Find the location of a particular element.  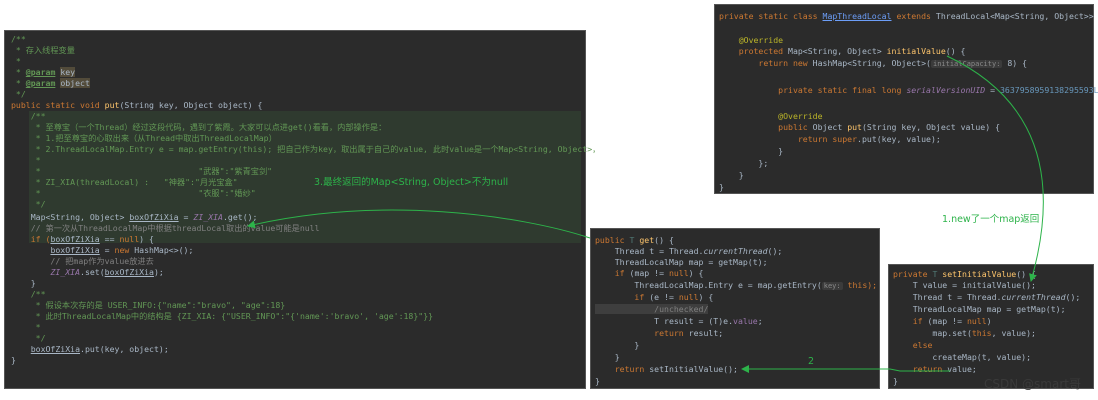

watermark: CSDN @smart哥 is located at coordinates (1032, 384).